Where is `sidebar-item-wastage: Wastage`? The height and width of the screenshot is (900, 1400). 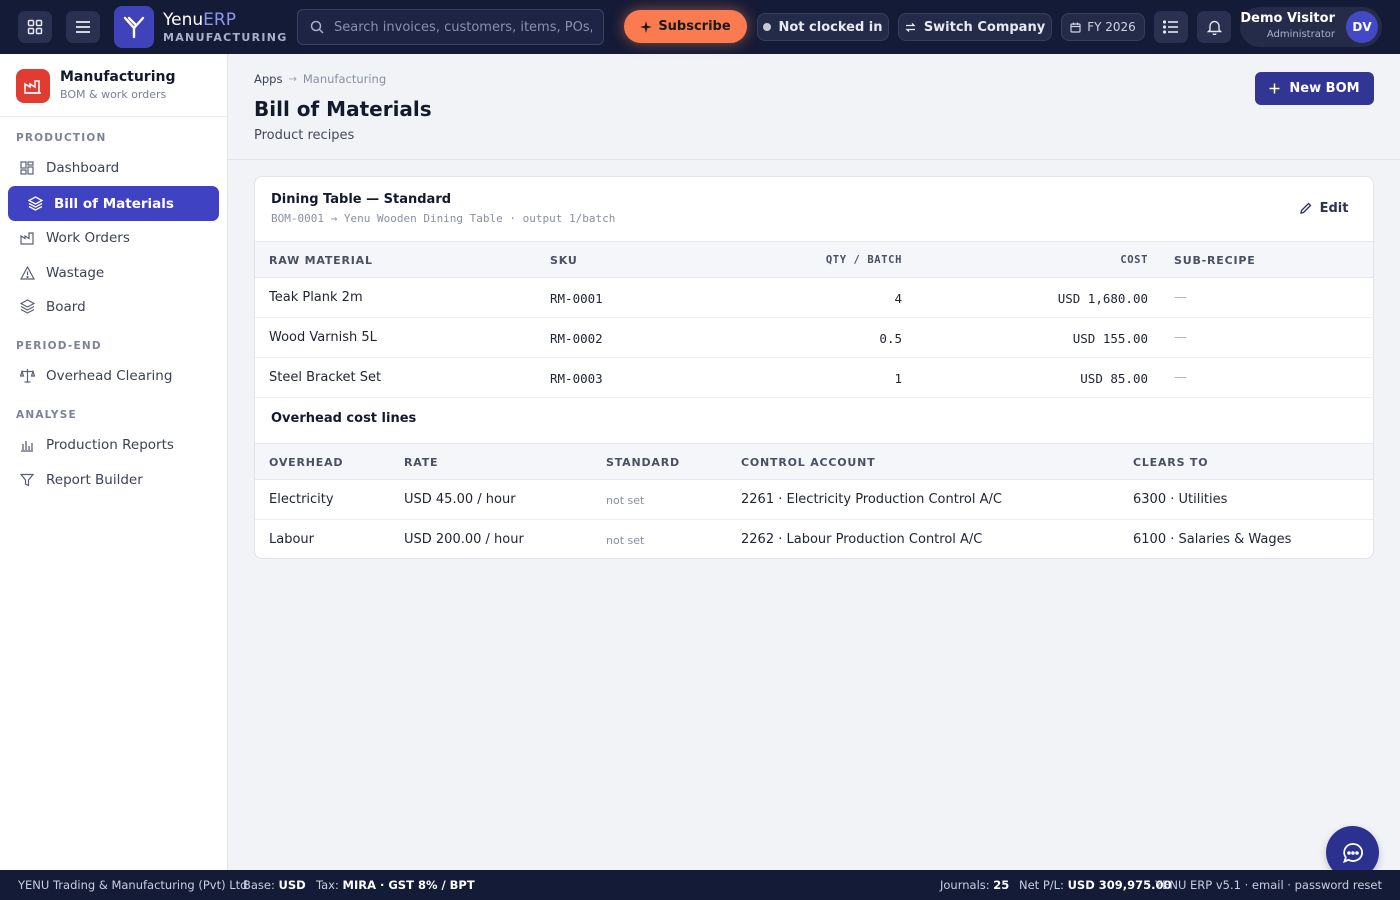
sidebar-item-wastage: Wastage is located at coordinates (113, 272).